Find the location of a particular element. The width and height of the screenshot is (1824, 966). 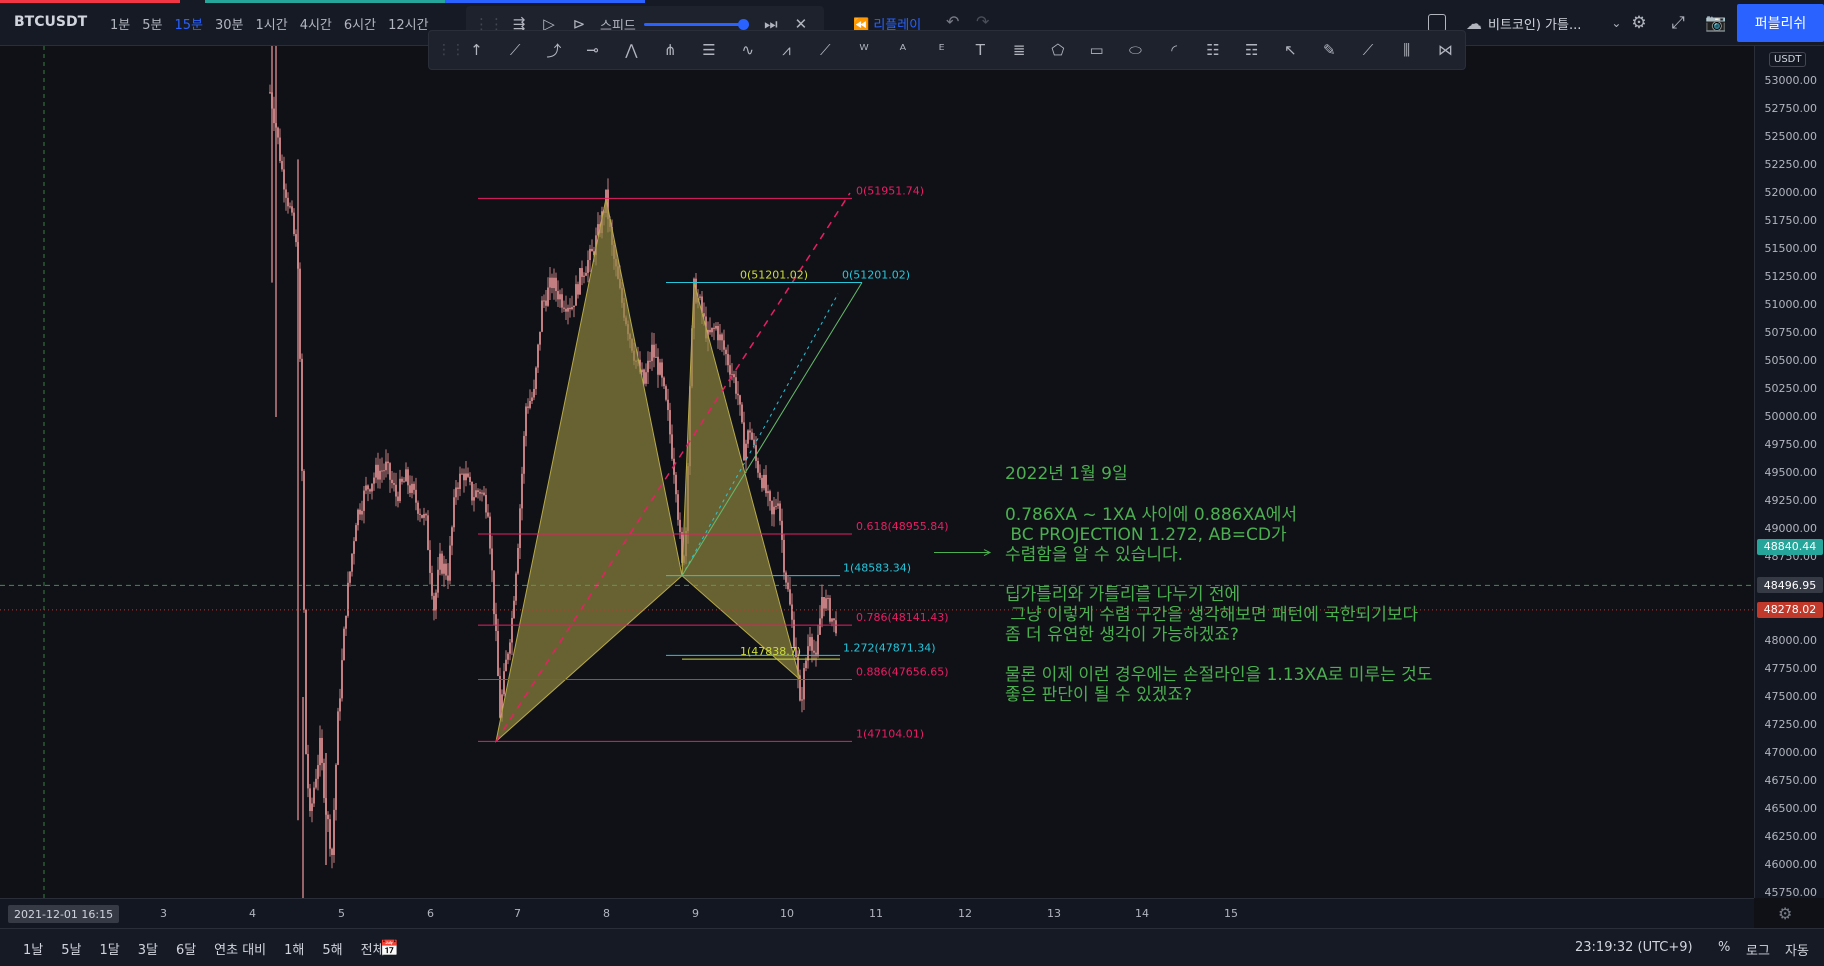

elliott-wave-icon: ᴱ is located at coordinates (941, 50).